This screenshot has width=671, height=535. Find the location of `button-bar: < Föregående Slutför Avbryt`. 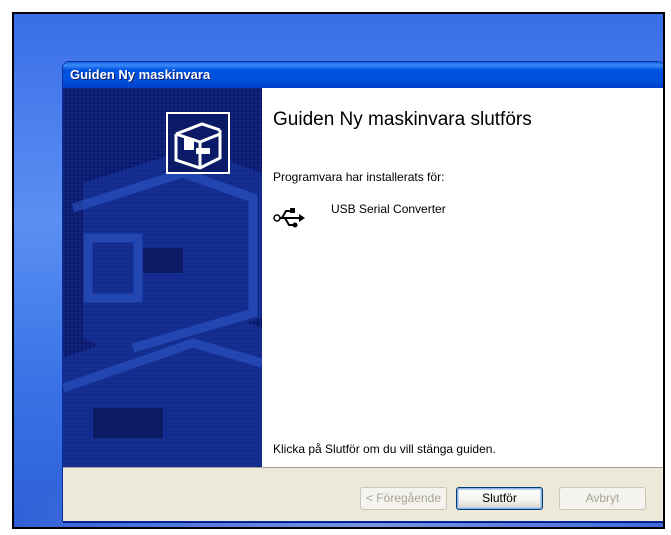

button-bar: < Föregående Slutför Avbryt is located at coordinates (363, 494).